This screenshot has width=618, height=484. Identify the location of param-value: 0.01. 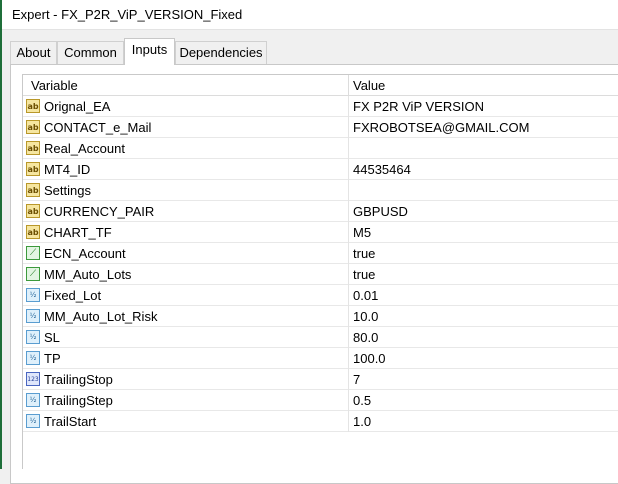
(365, 295).